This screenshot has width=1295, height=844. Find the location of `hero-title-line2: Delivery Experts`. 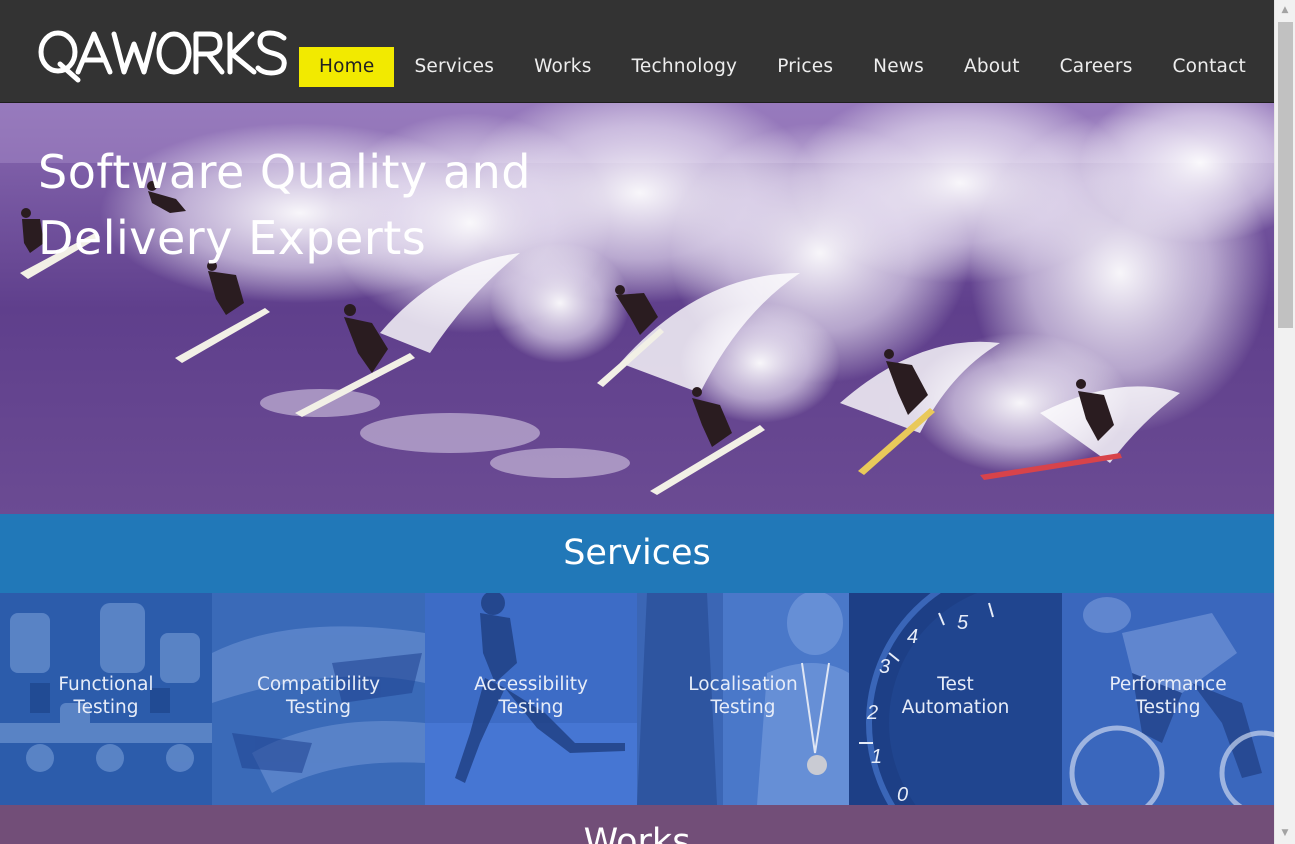

hero-title-line2: Delivery Experts is located at coordinates (232, 238).